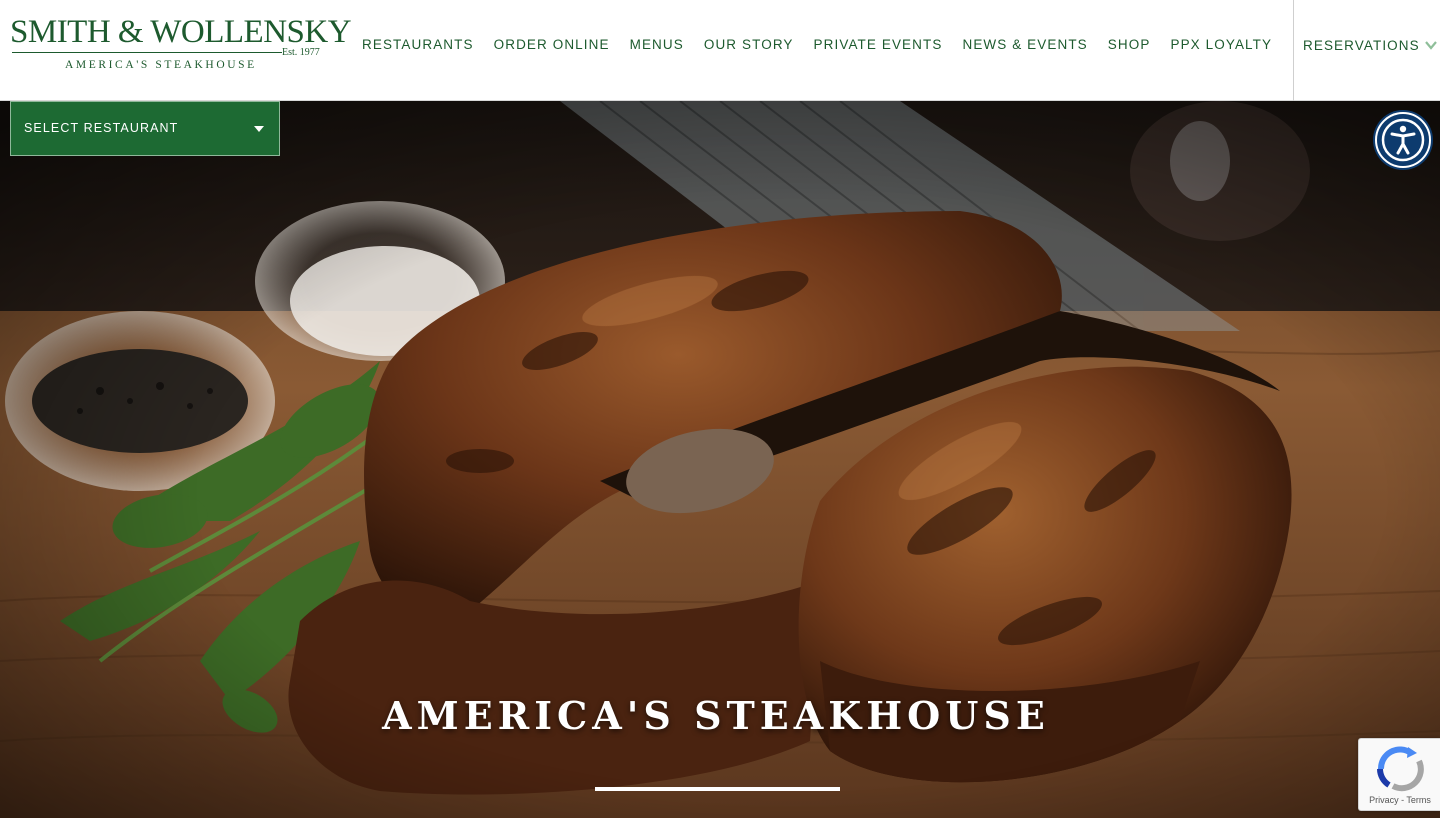 The height and width of the screenshot is (818, 1440). Describe the element at coordinates (1399, 800) in the screenshot. I see `recaptcha-text: Privacy - Terms` at that location.